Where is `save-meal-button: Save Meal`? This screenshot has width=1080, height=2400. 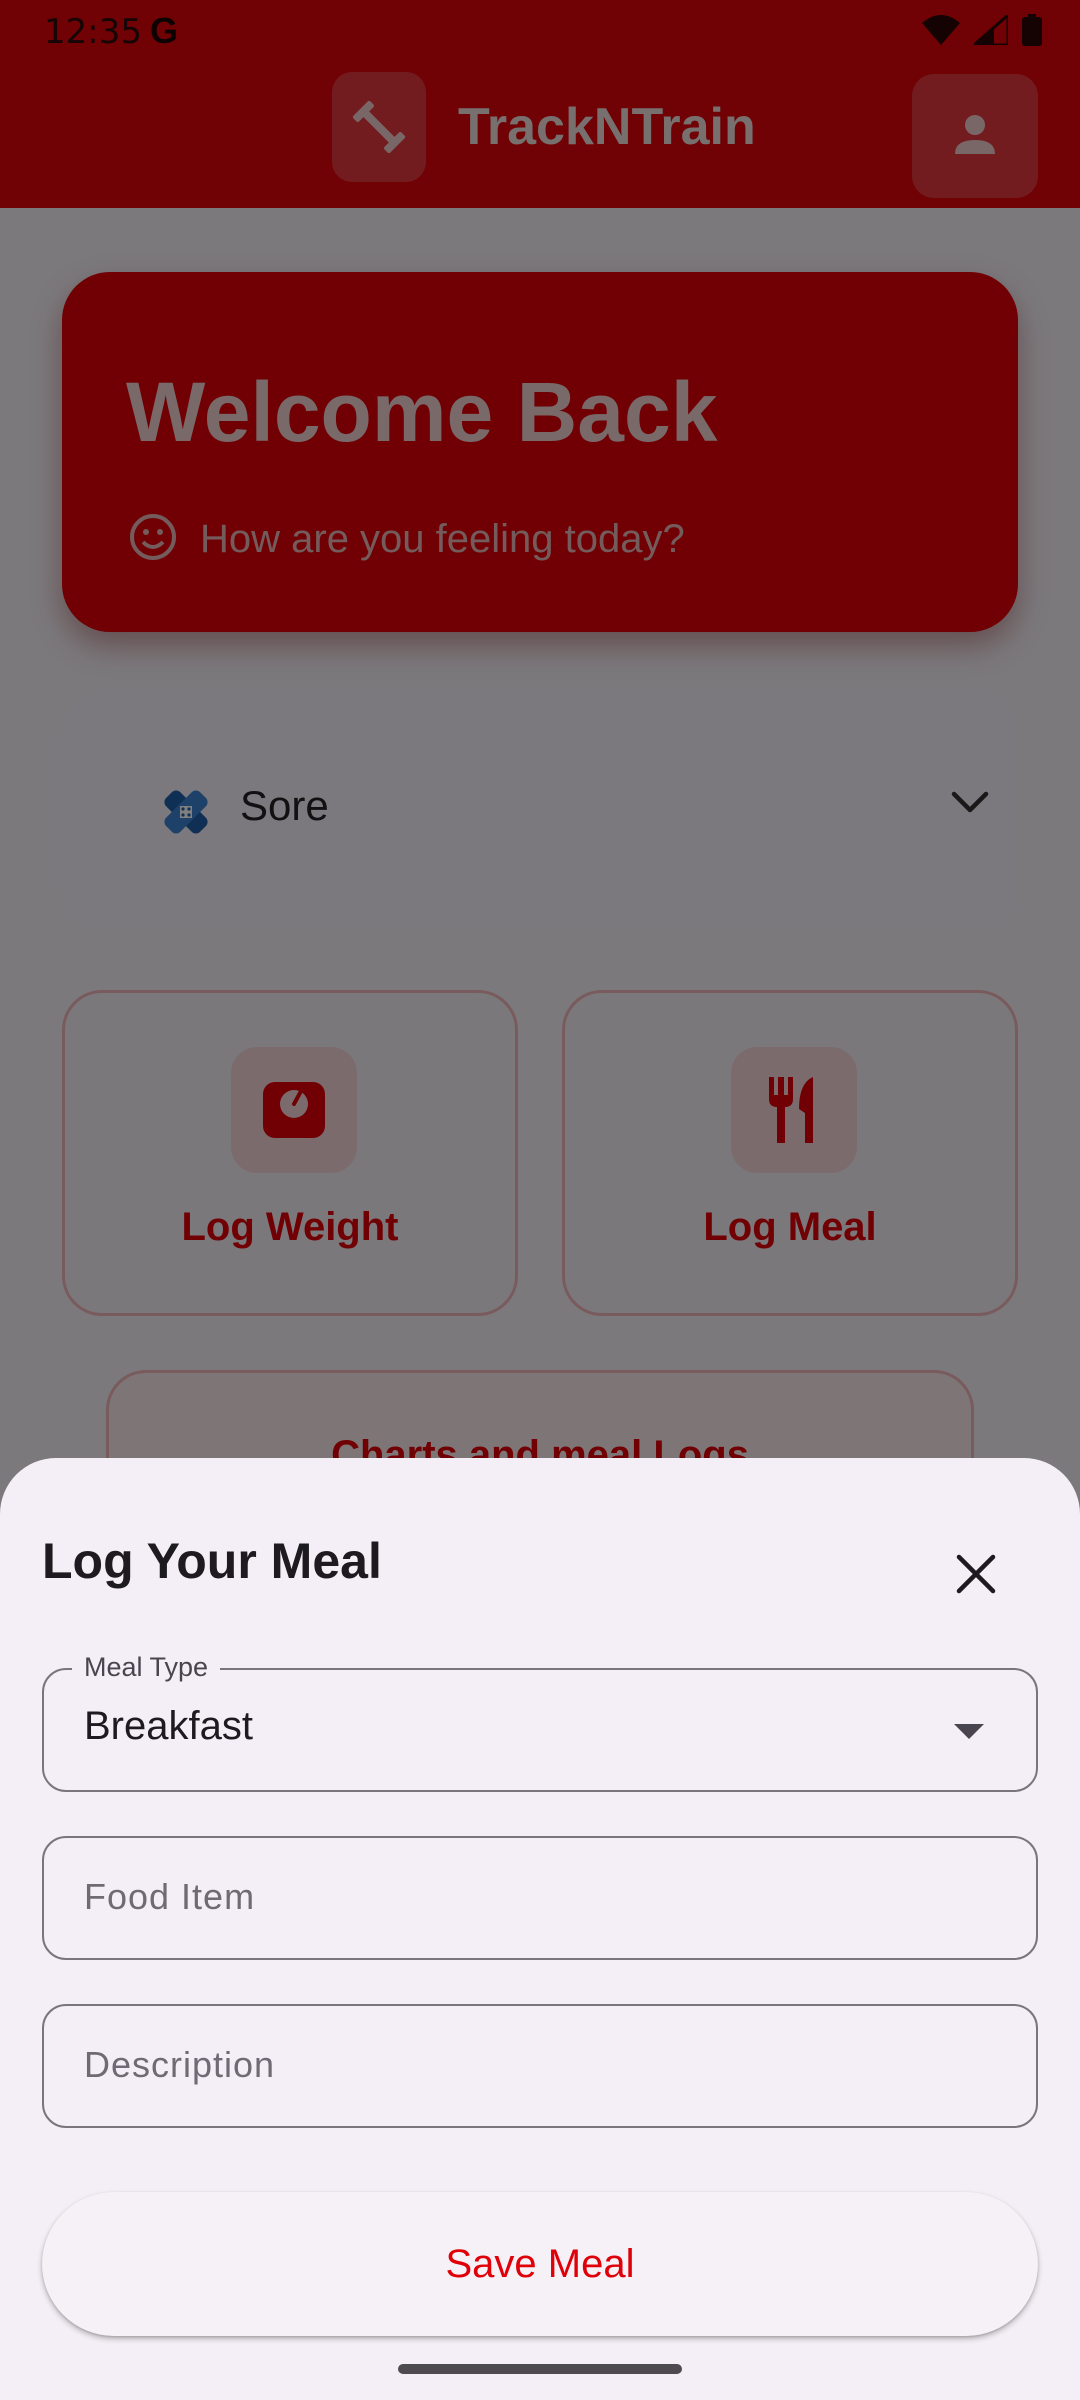
save-meal-button: Save Meal is located at coordinates (540, 2264).